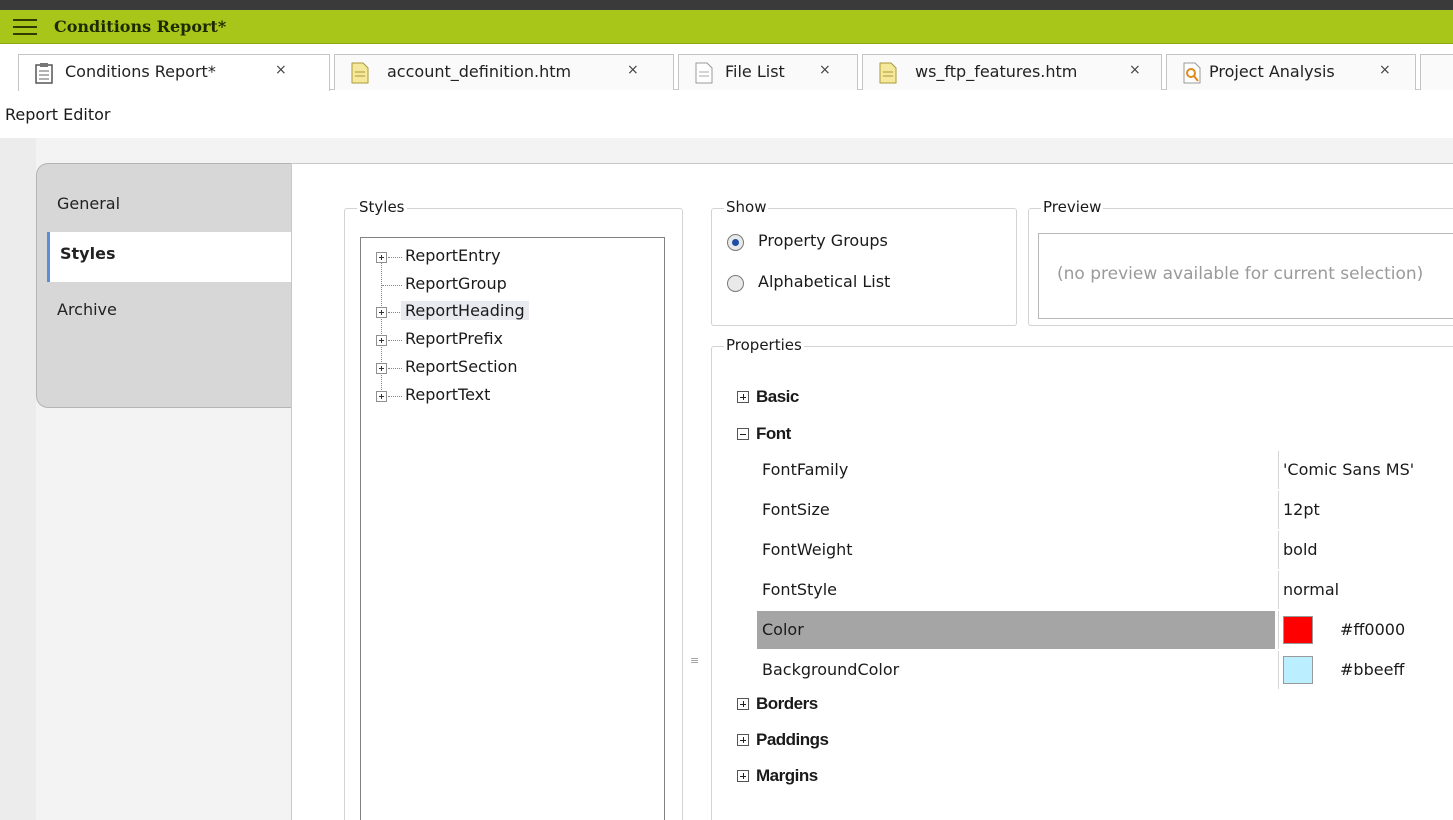 This screenshot has width=1453, height=820. I want to click on radio-label: Property Groups, so click(823, 240).